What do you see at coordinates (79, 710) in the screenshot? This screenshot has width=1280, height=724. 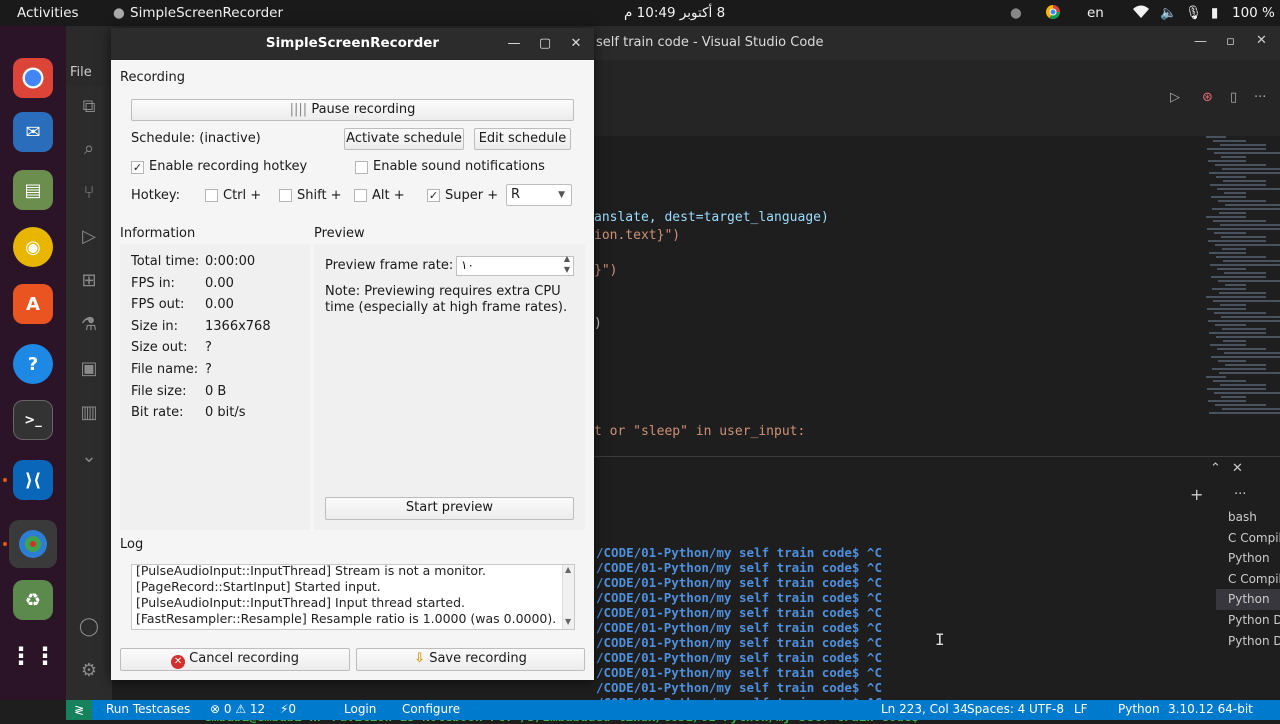 I see `remote-indicator-icon: ≷` at bounding box center [79, 710].